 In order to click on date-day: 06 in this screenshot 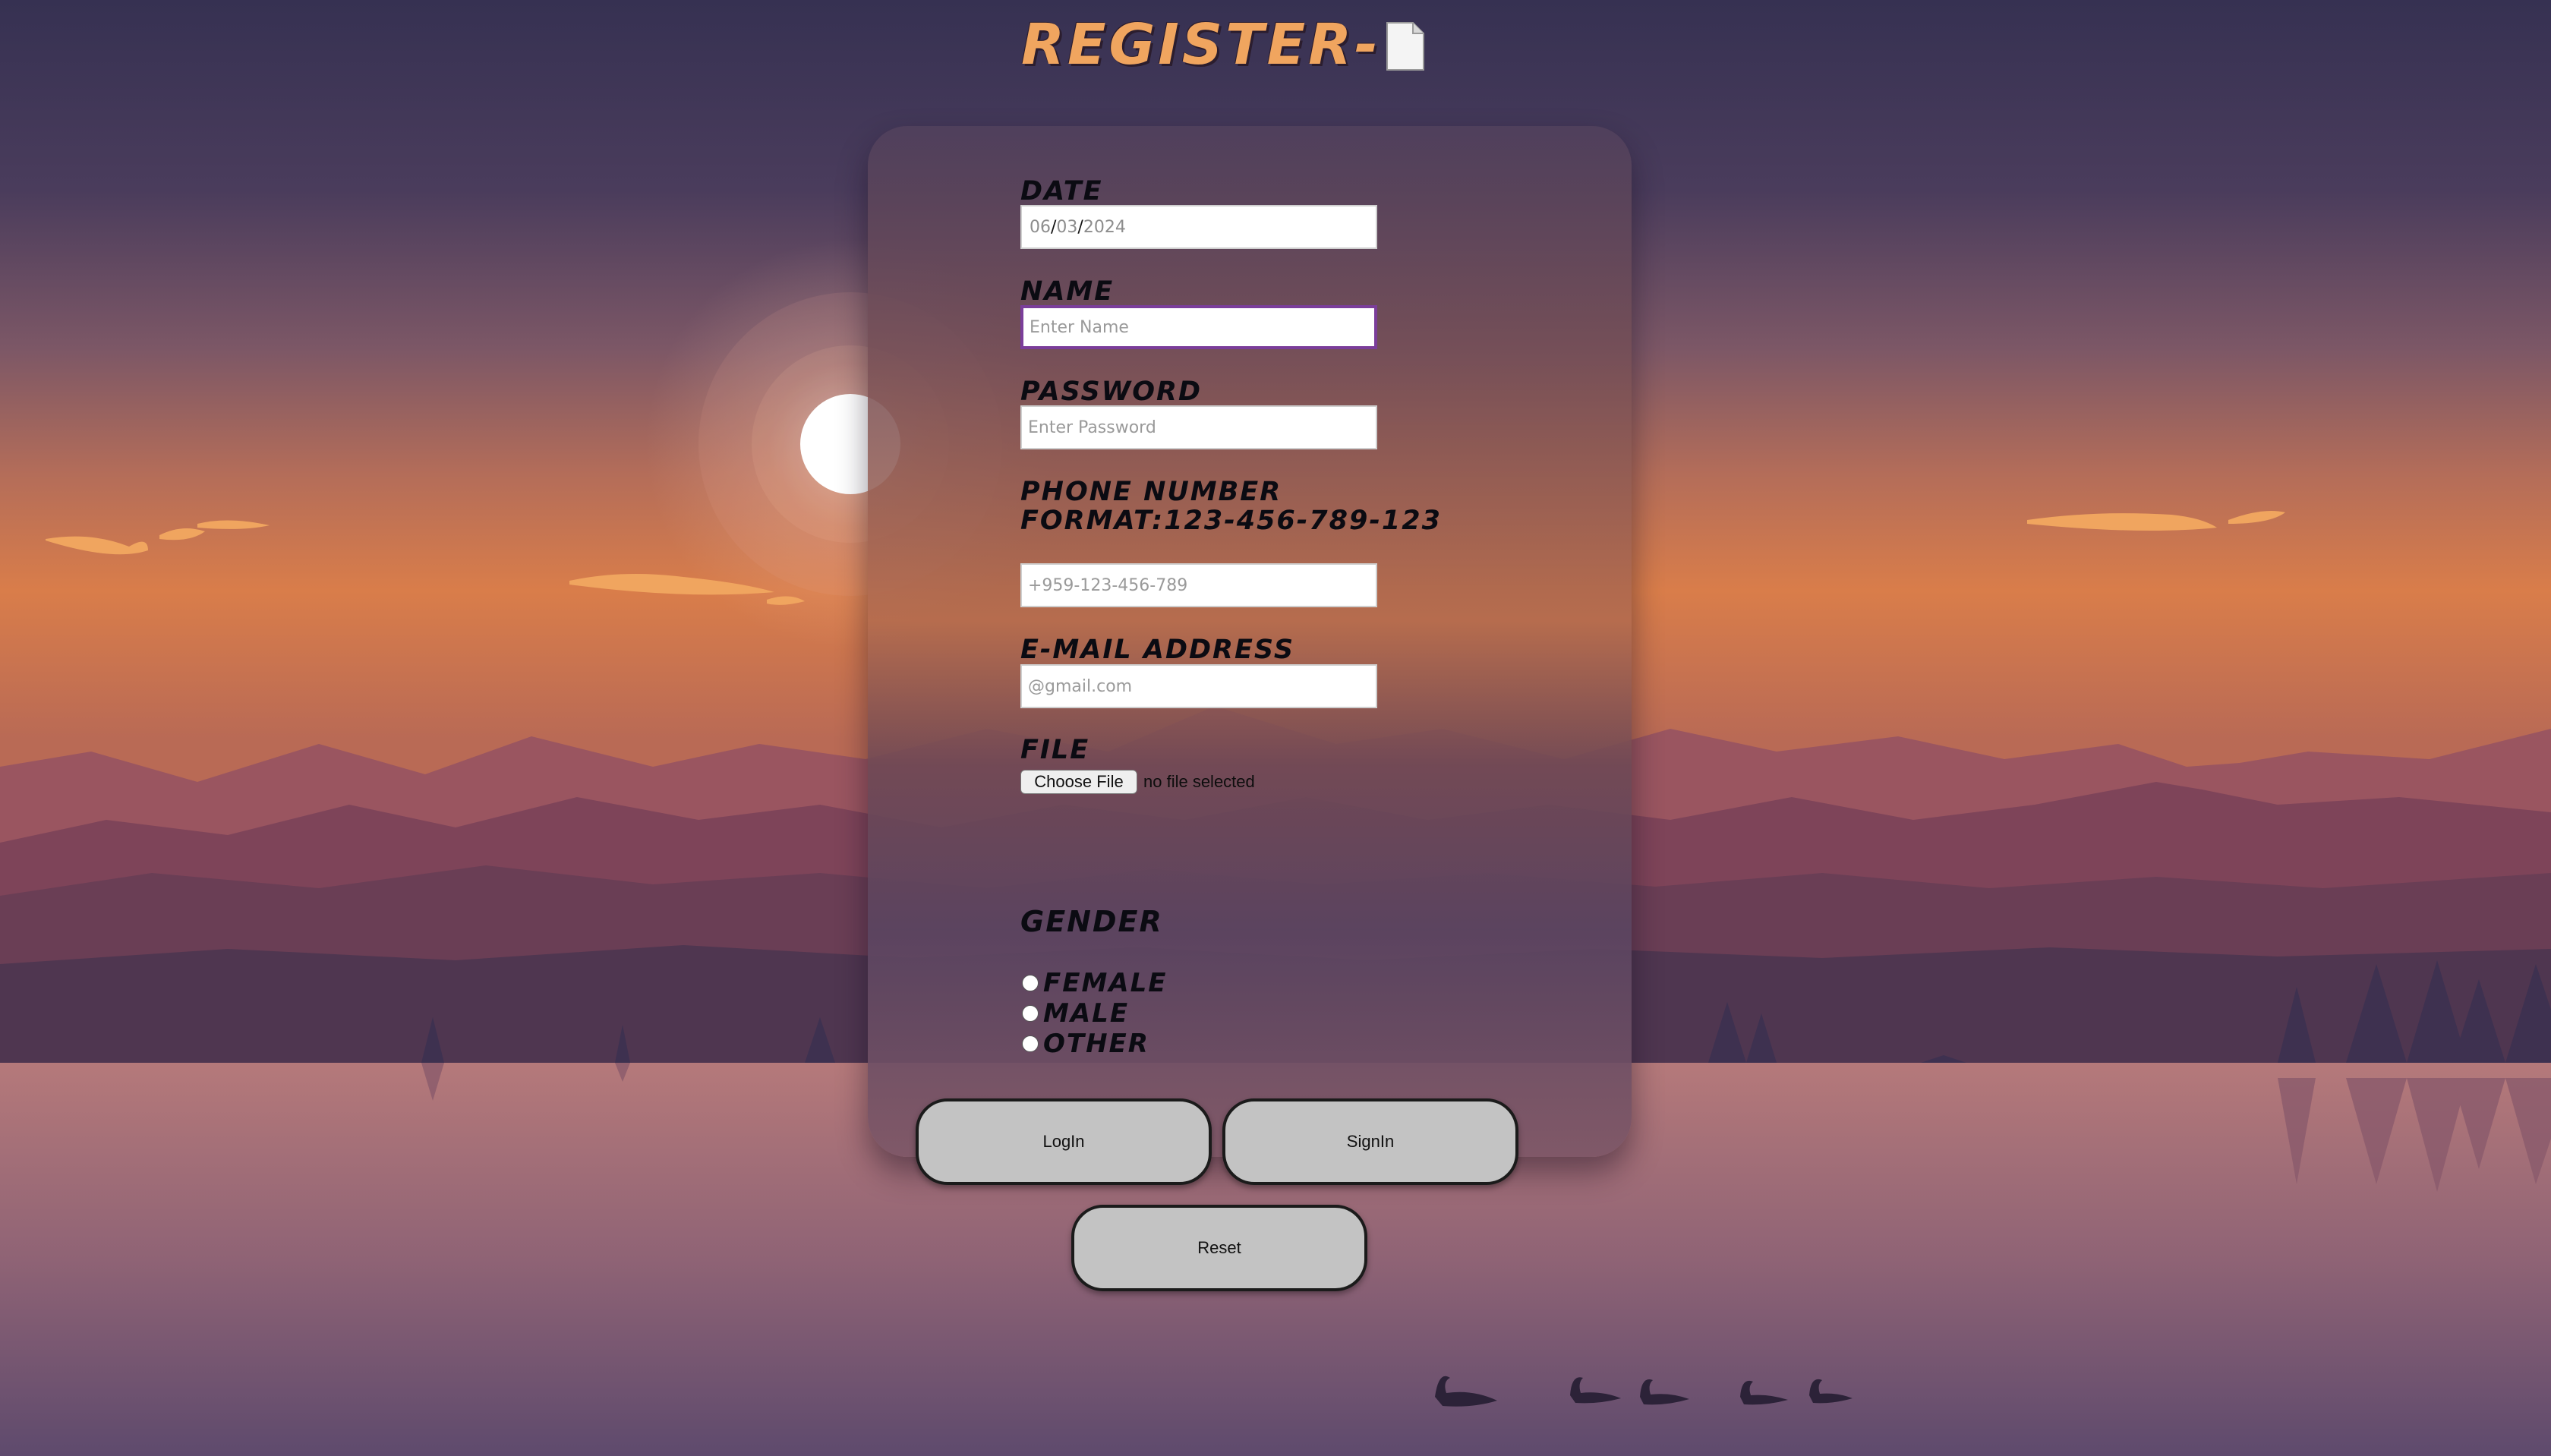, I will do `click(1040, 227)`.